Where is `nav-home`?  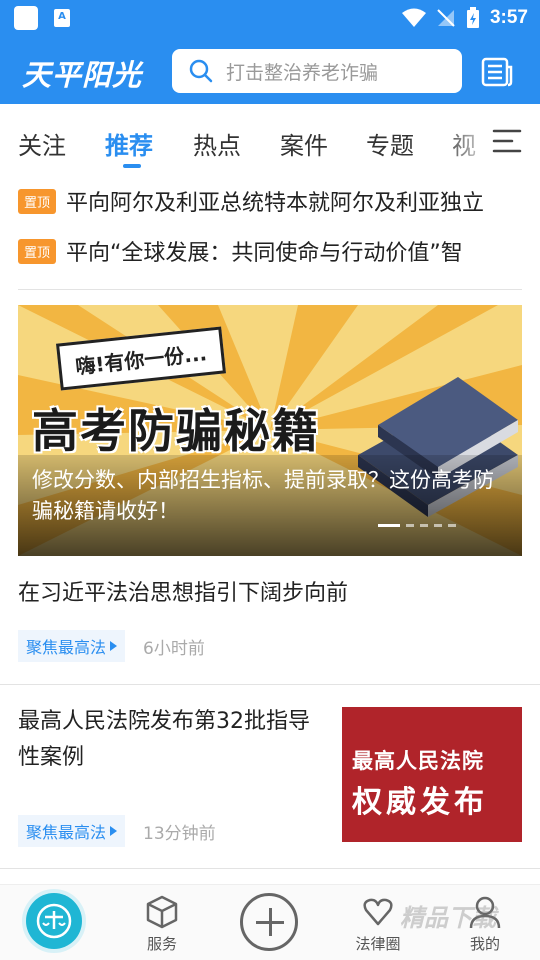 nav-home is located at coordinates (54, 921).